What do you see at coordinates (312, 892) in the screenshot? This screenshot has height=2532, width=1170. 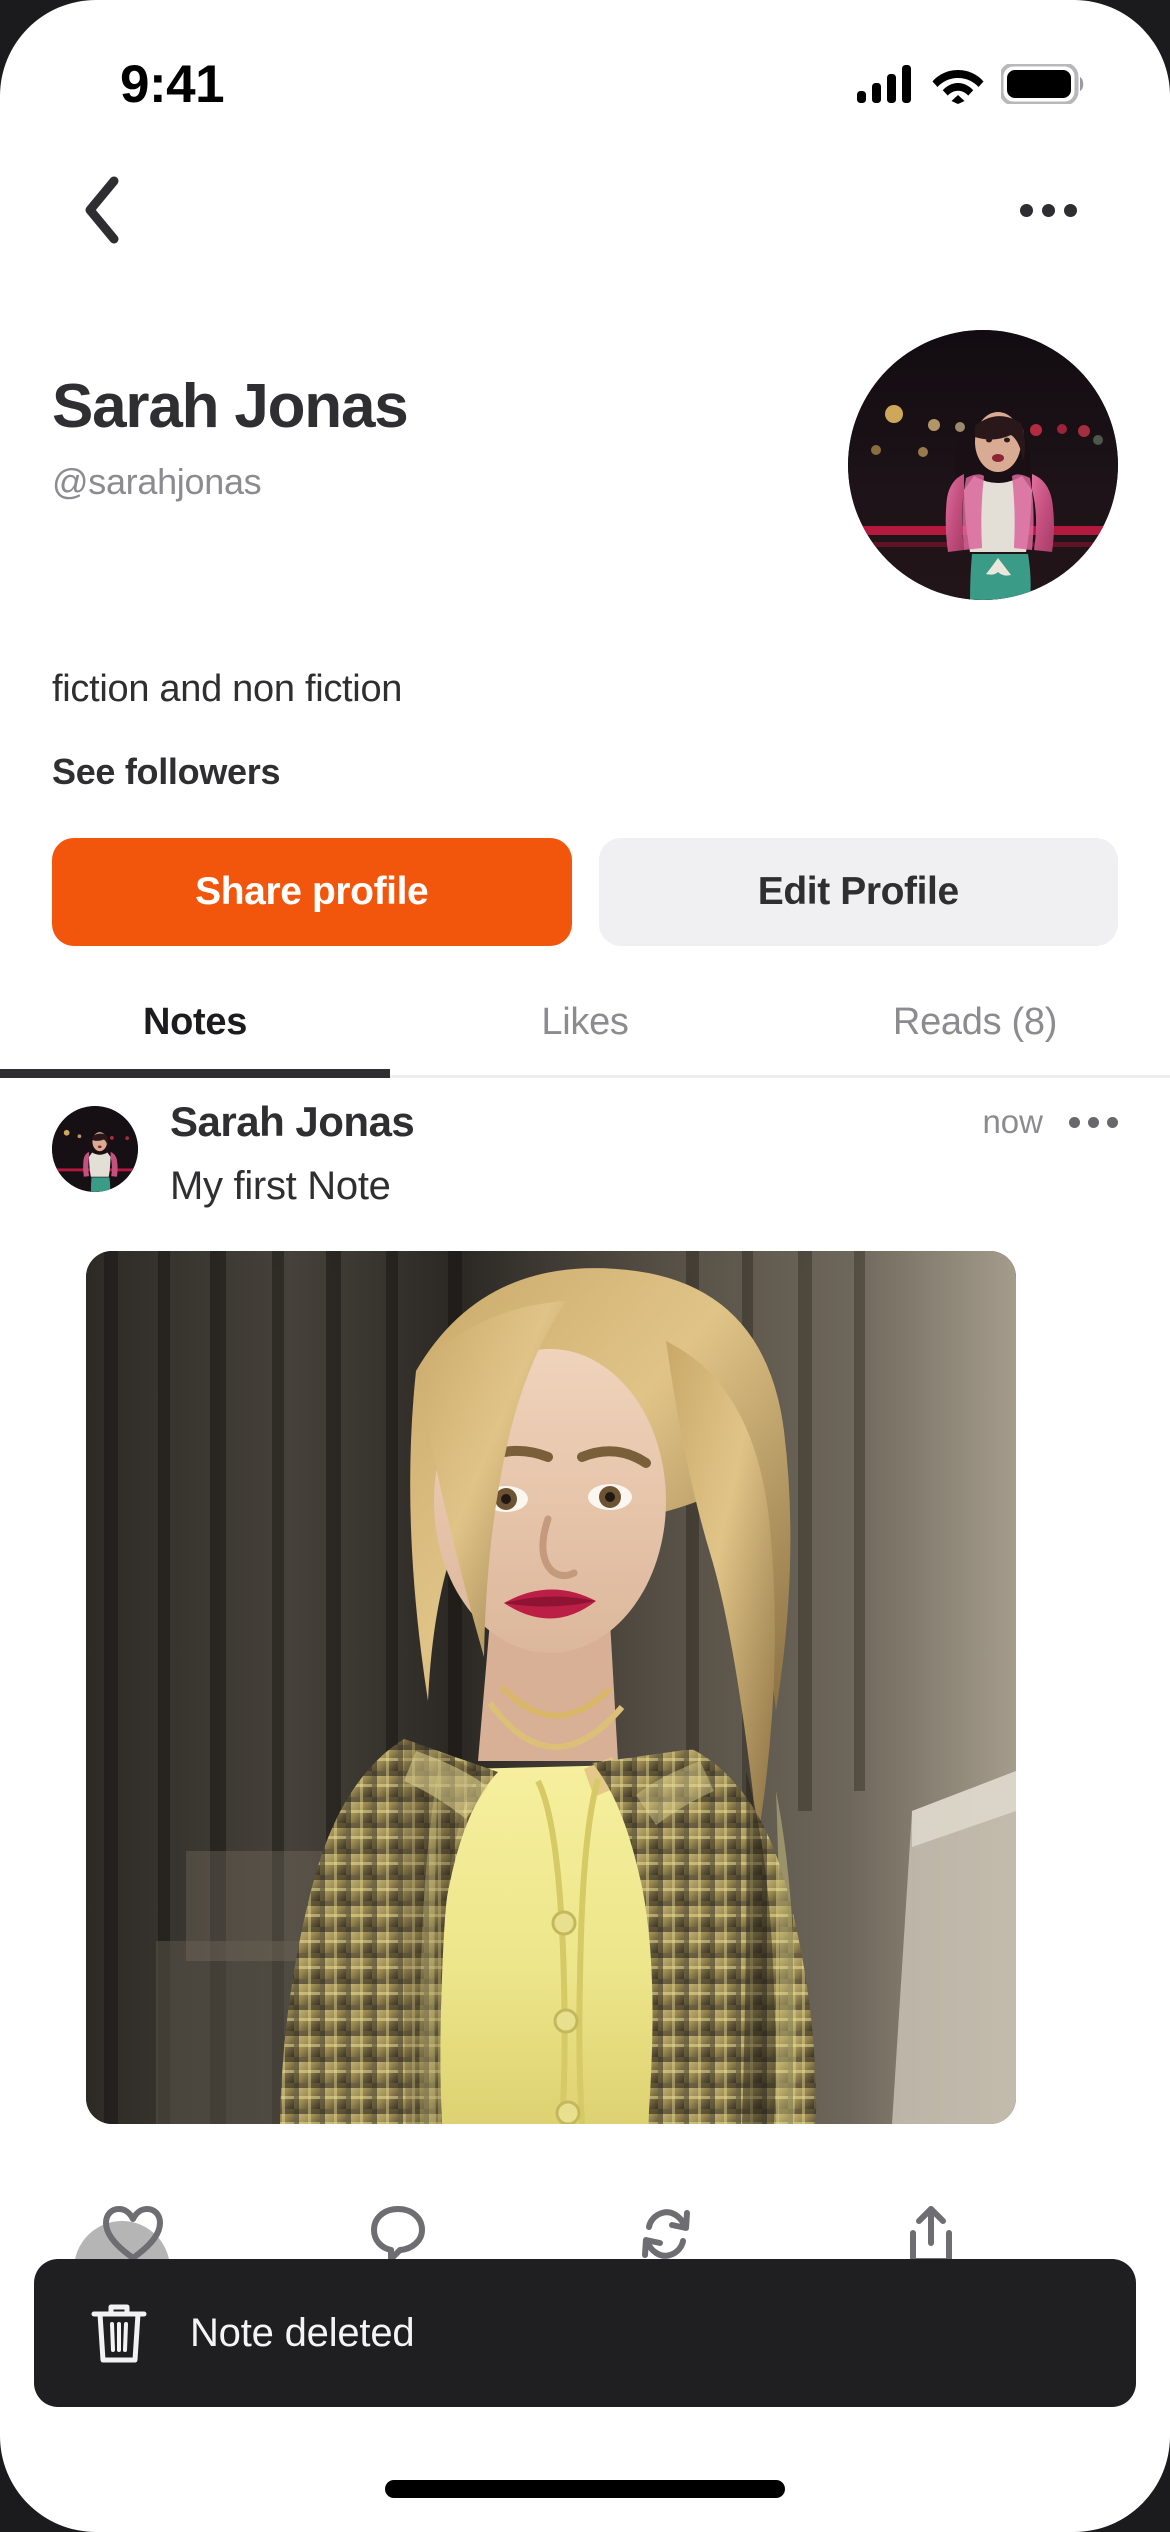 I see `share-profile-button: Share profile` at bounding box center [312, 892].